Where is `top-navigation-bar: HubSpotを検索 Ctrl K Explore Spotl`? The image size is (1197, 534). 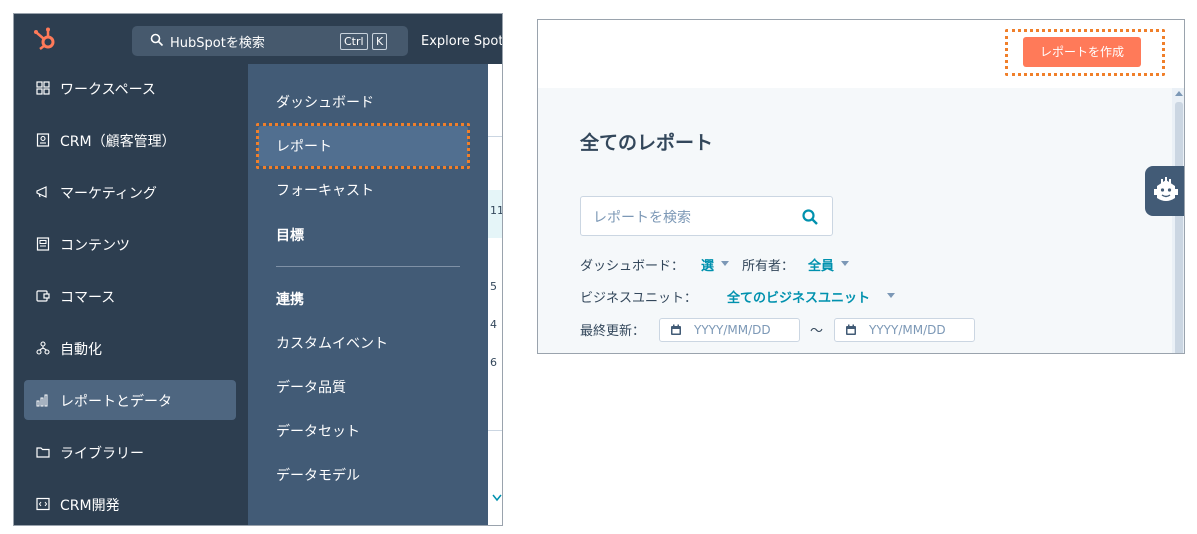
top-navigation-bar: HubSpotを検索 Ctrl K Explore Spotl is located at coordinates (258, 39).